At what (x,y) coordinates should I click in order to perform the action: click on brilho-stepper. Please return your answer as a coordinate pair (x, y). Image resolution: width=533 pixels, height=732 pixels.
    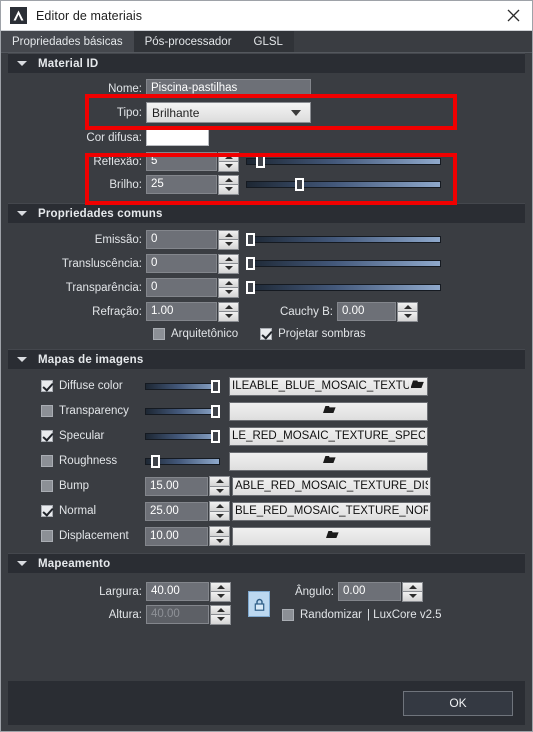
    Looking at the image, I should click on (228, 184).